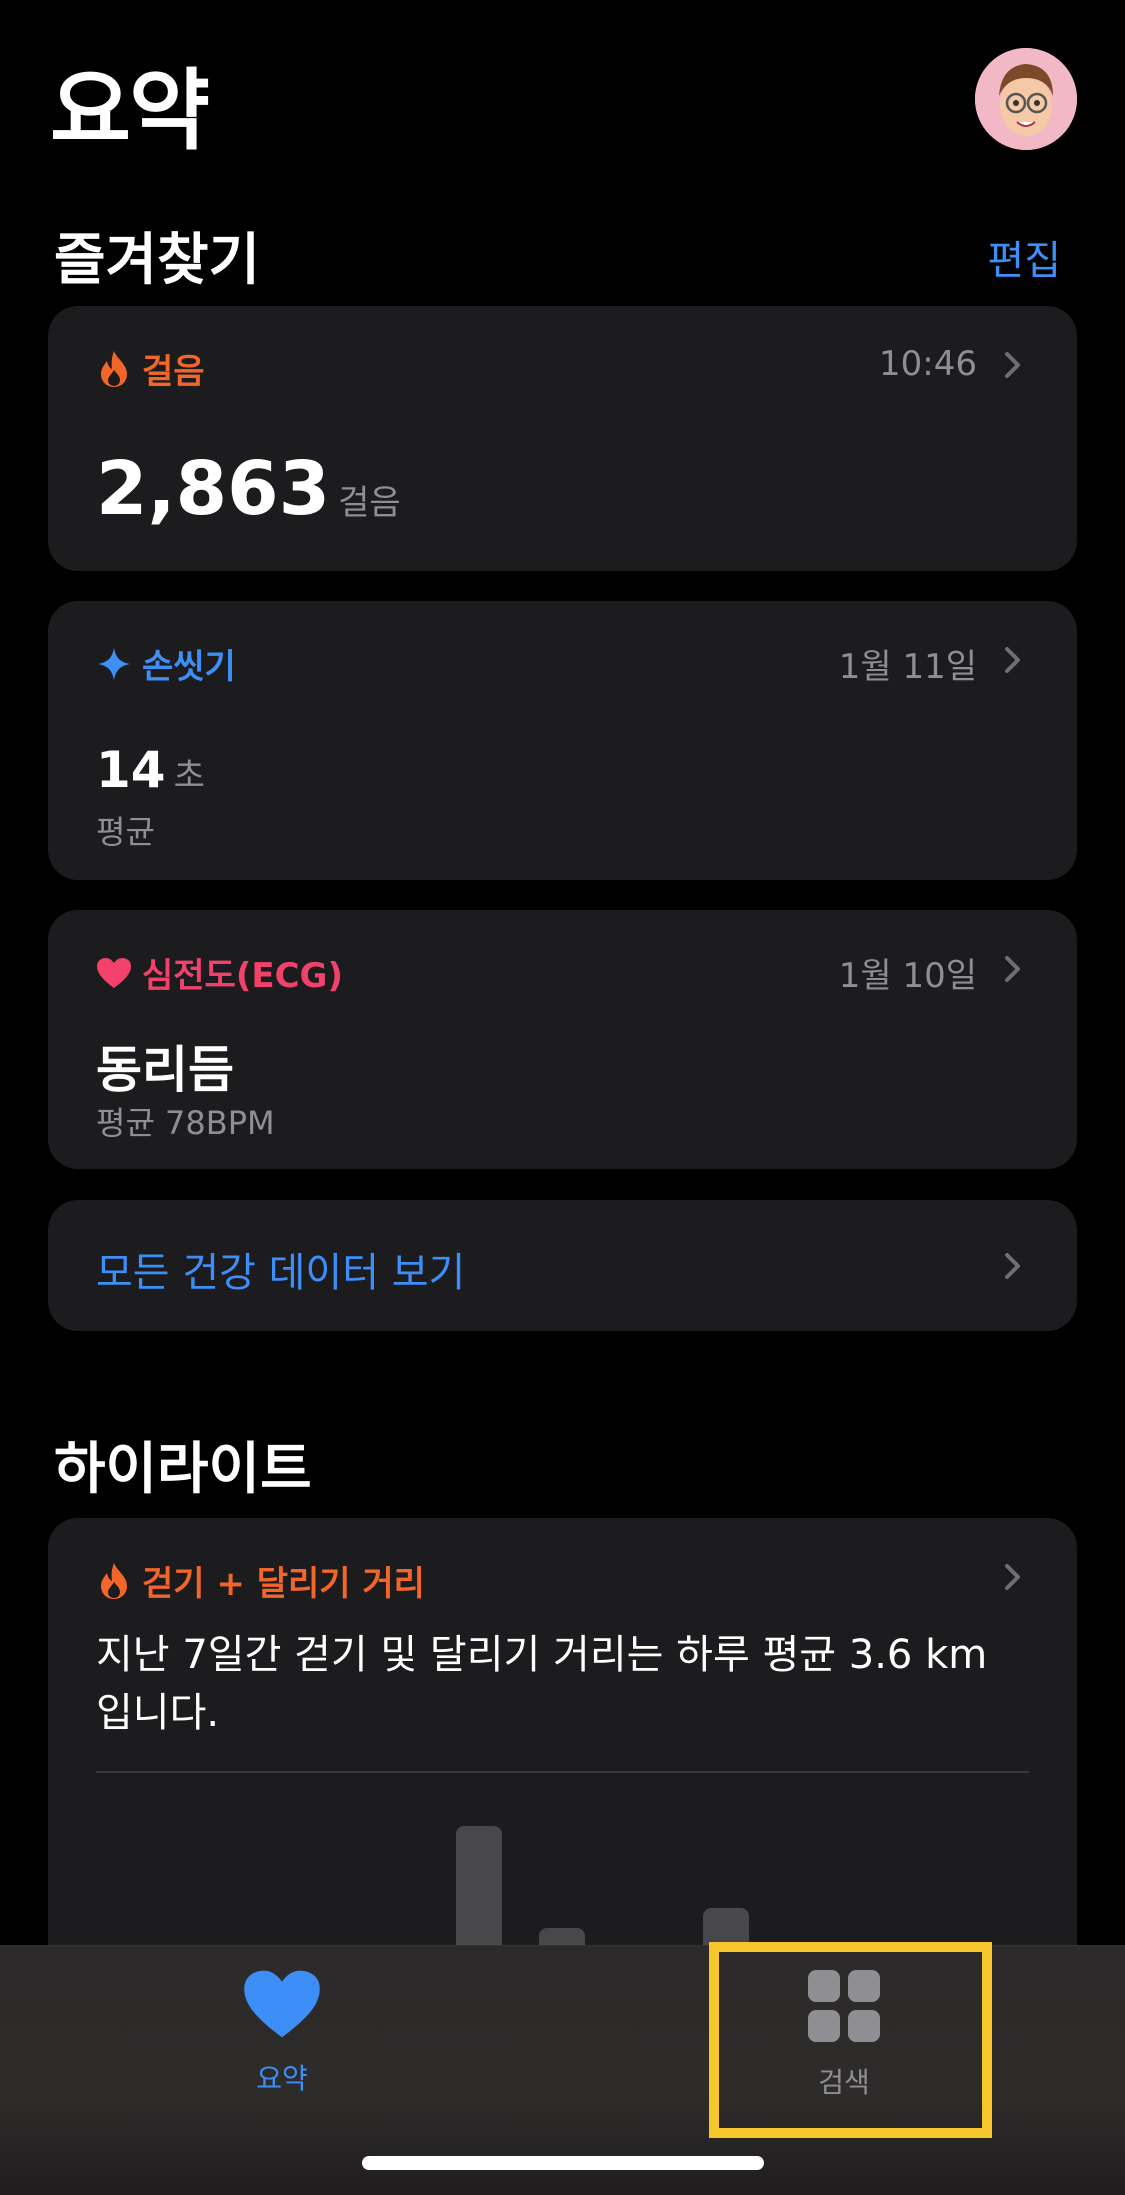 This screenshot has width=1125, height=2195. I want to click on highlight-header: 걷기 + 달리기 거리, so click(260, 1580).